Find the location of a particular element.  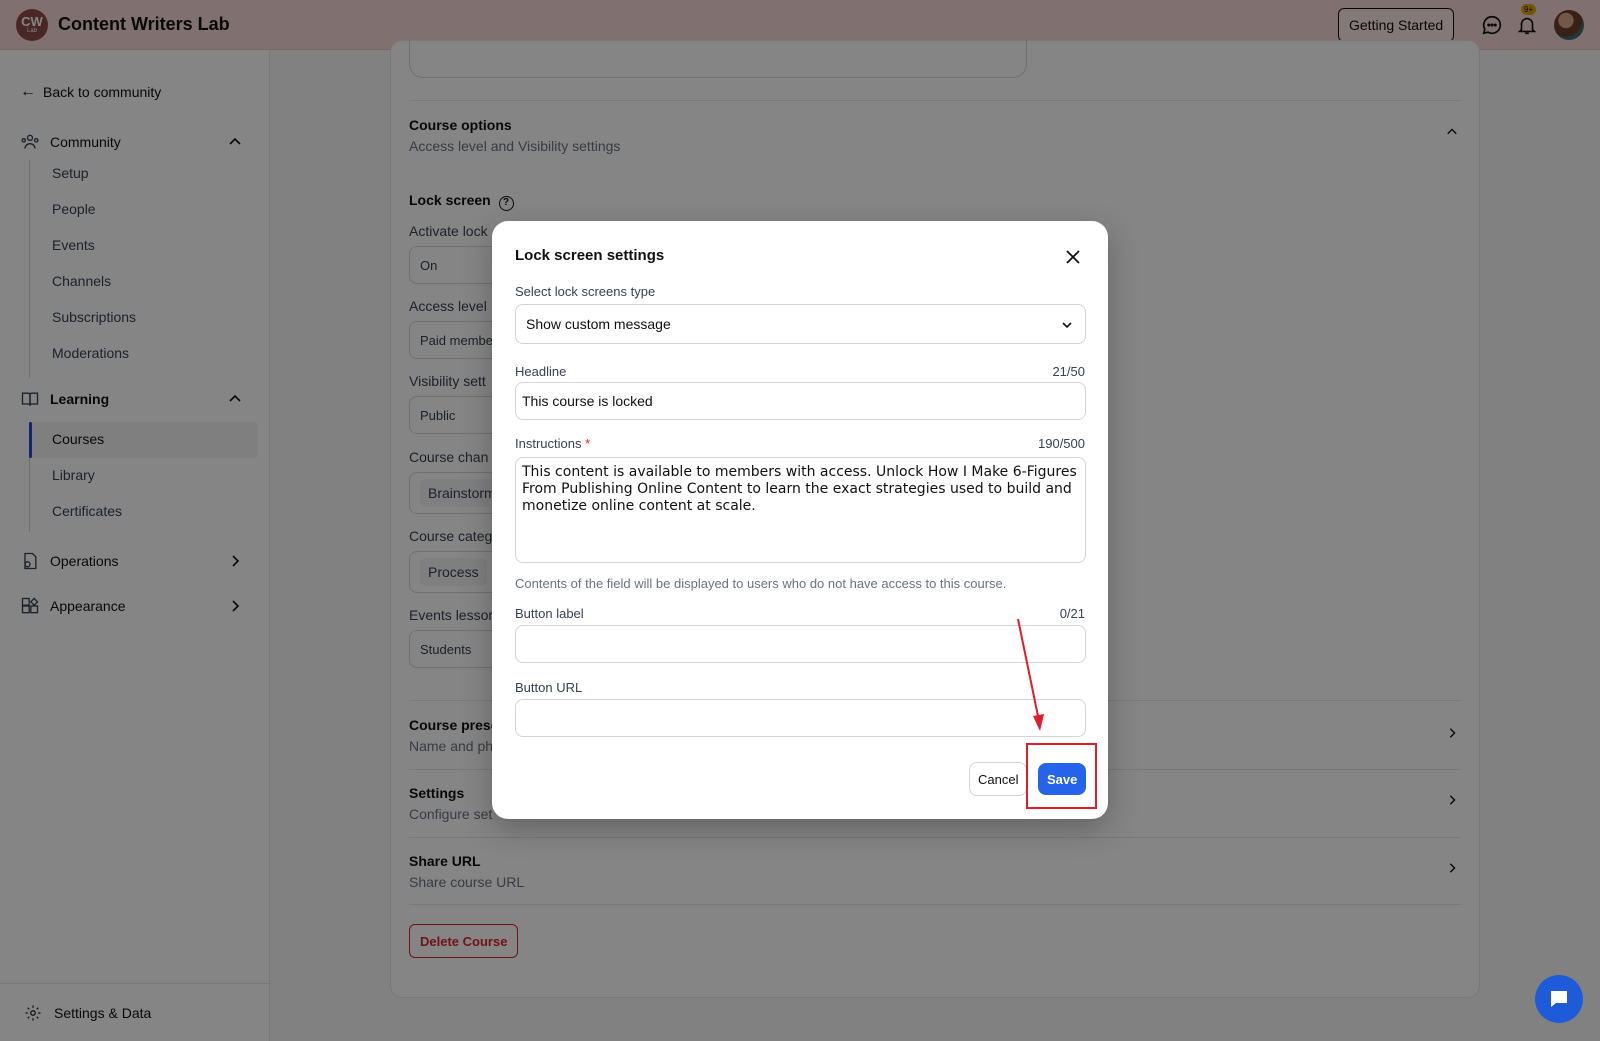

chat-bubble-icon is located at coordinates (1559, 999).